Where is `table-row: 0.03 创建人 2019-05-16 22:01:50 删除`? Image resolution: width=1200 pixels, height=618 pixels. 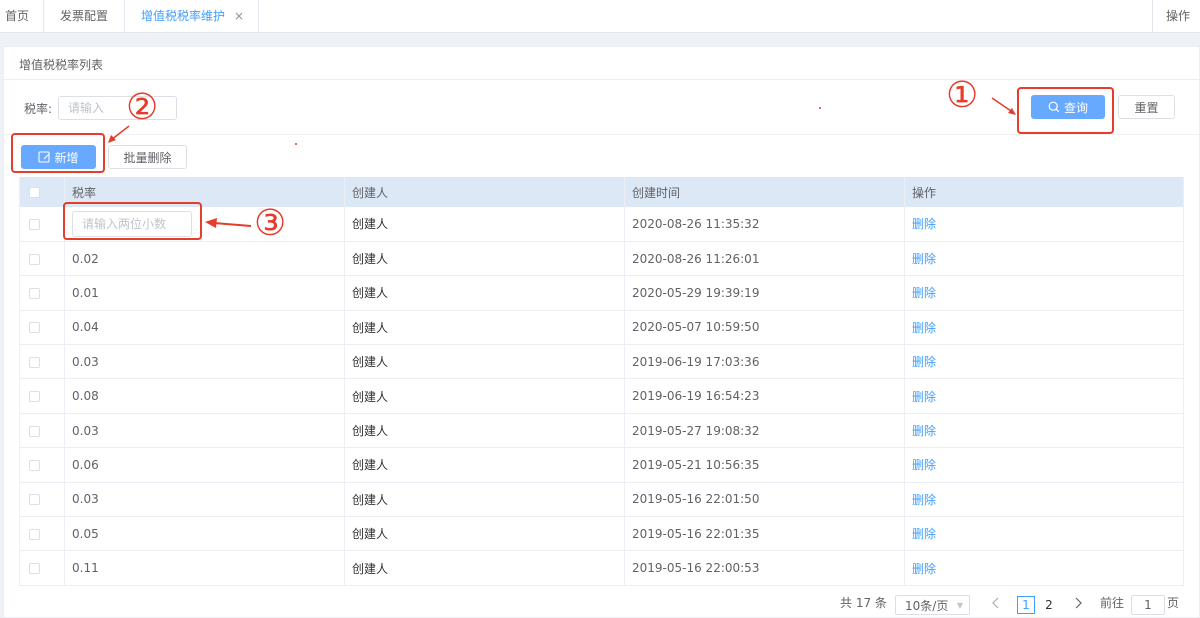 table-row: 0.03 创建人 2019-05-16 22:01:50 删除 is located at coordinates (601, 500).